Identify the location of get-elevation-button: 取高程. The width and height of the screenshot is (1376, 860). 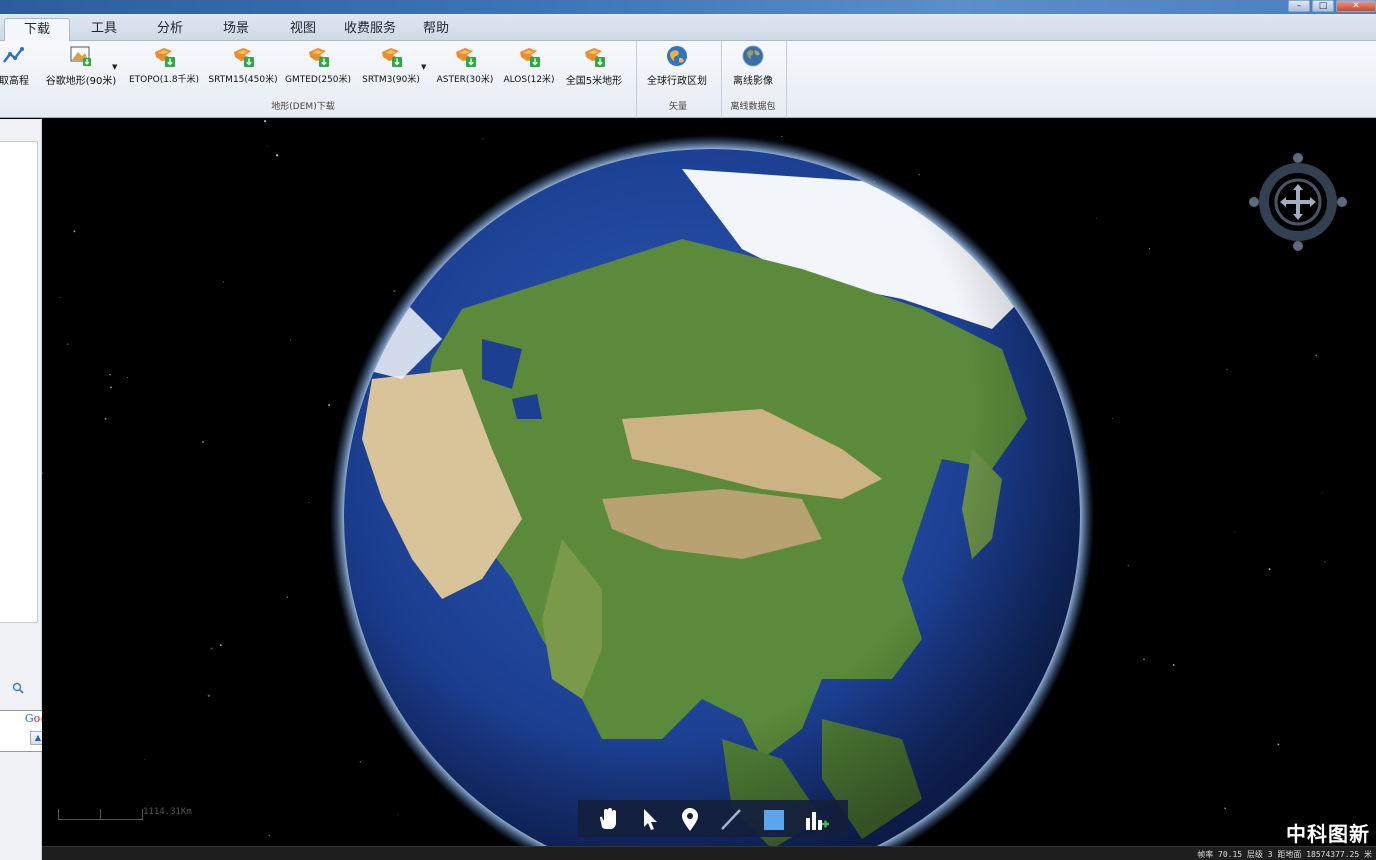
(17, 70).